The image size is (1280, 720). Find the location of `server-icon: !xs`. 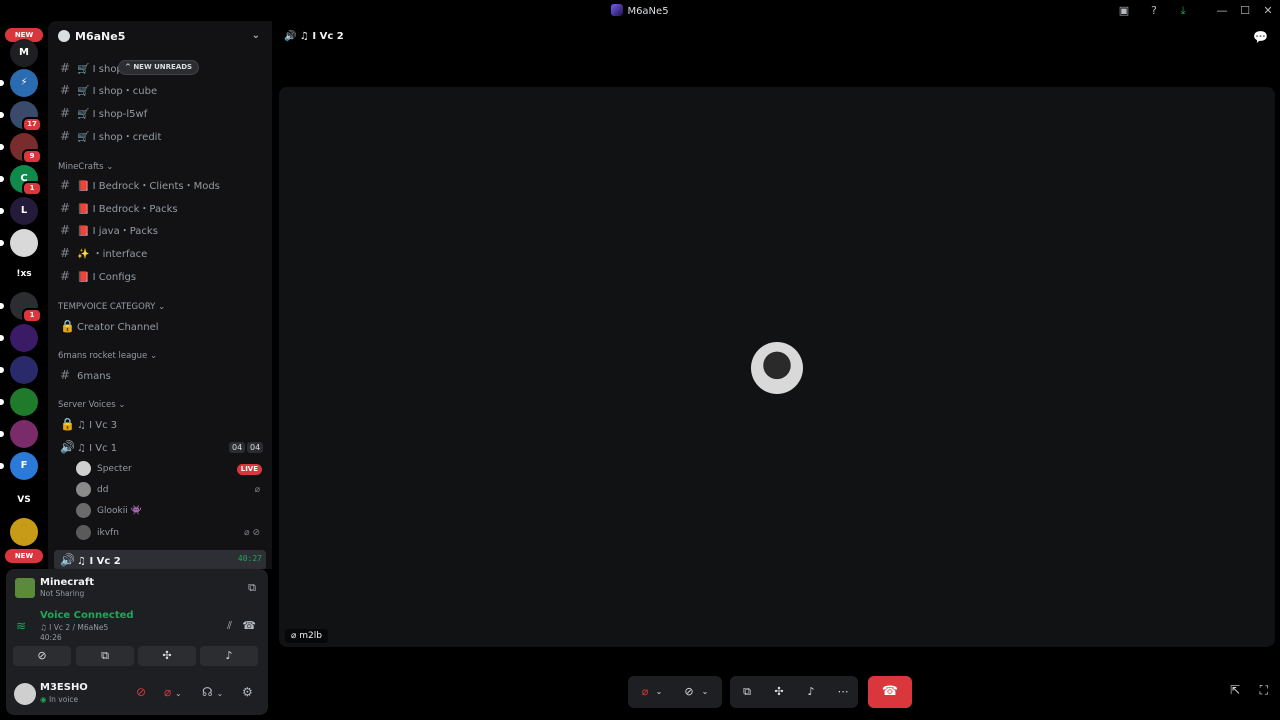

server-icon: !xs is located at coordinates (24, 274).